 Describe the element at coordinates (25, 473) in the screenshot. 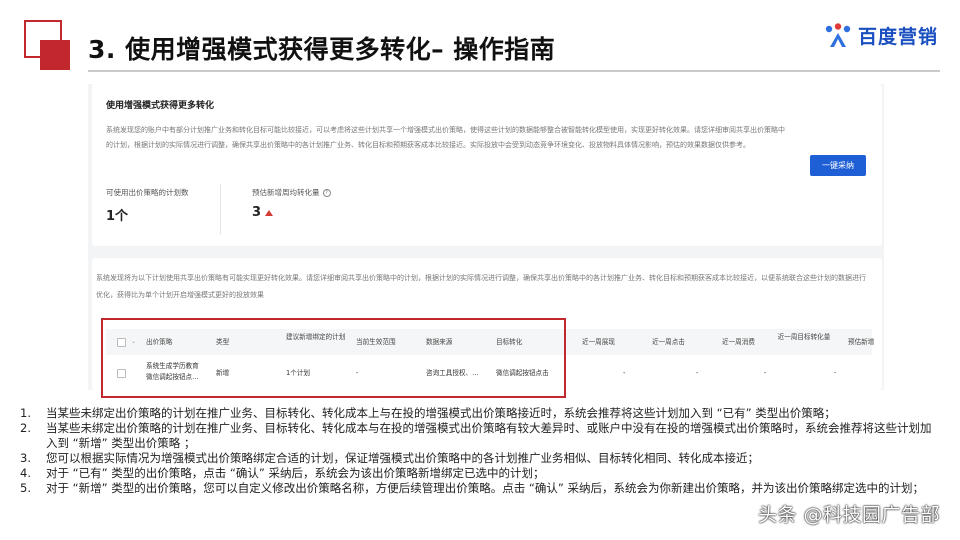

I see `note-number: 4.` at that location.